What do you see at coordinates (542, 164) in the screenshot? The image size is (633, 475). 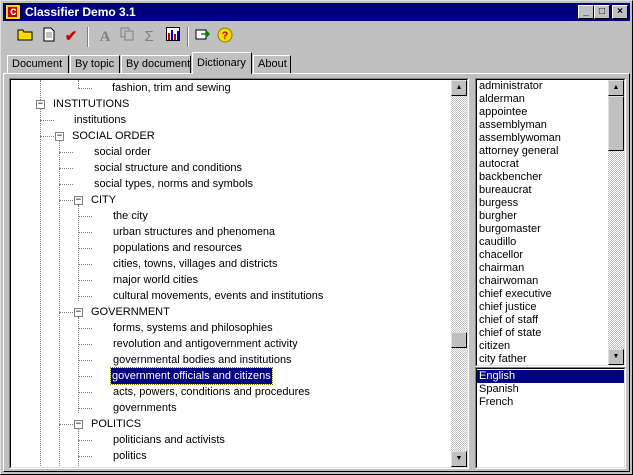 I see `word-list-item: autocrat` at bounding box center [542, 164].